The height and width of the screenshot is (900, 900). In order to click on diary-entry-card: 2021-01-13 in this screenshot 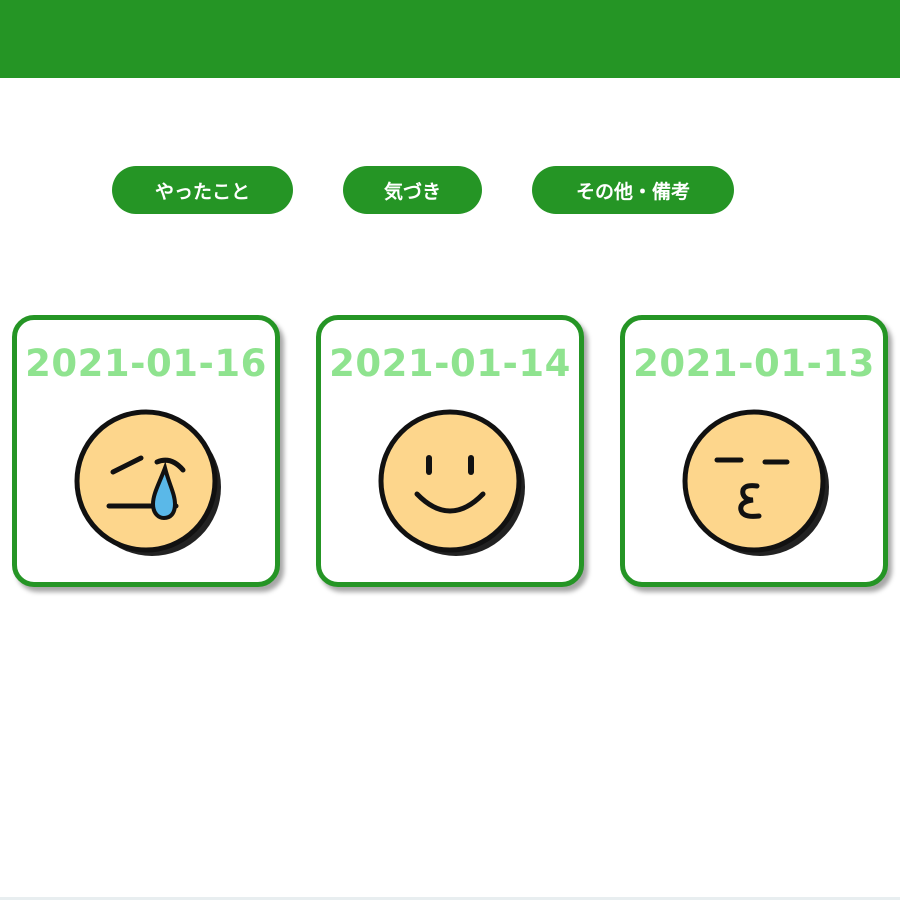, I will do `click(754, 451)`.